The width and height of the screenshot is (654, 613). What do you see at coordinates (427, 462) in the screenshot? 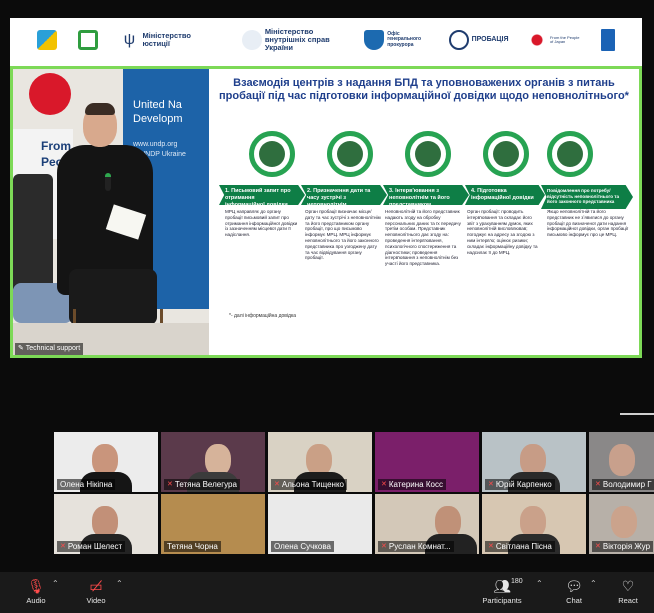
I see `participant-tile: ✕ Катерина Косс` at bounding box center [427, 462].